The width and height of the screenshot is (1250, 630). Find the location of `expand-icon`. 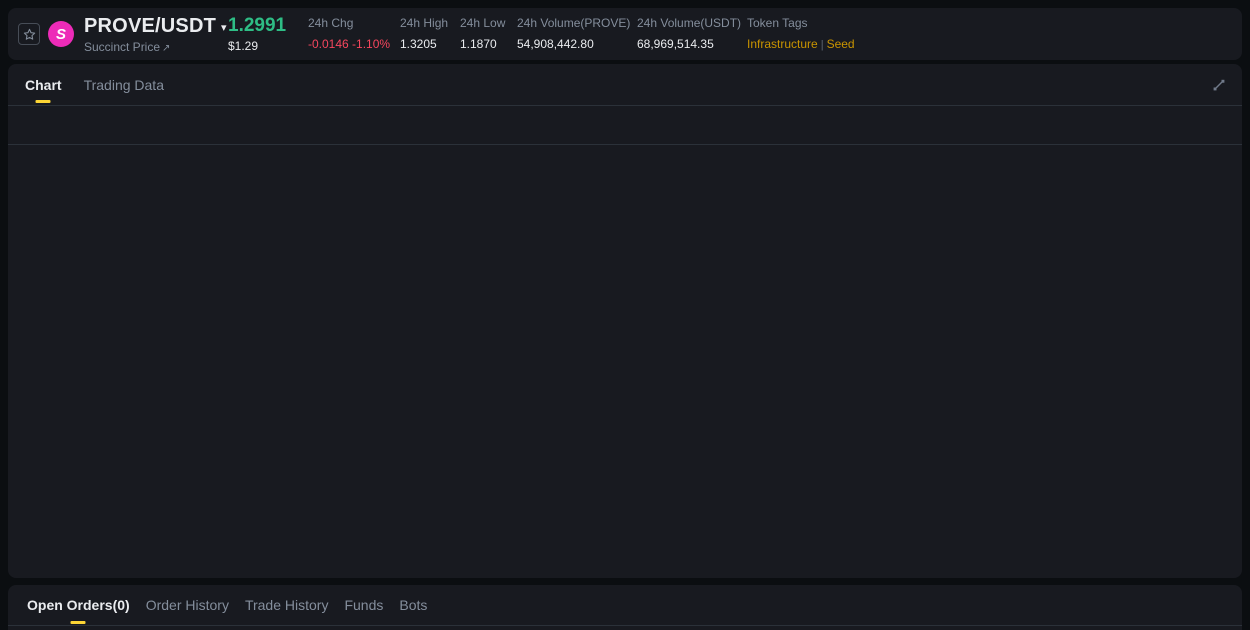

expand-icon is located at coordinates (1219, 84).